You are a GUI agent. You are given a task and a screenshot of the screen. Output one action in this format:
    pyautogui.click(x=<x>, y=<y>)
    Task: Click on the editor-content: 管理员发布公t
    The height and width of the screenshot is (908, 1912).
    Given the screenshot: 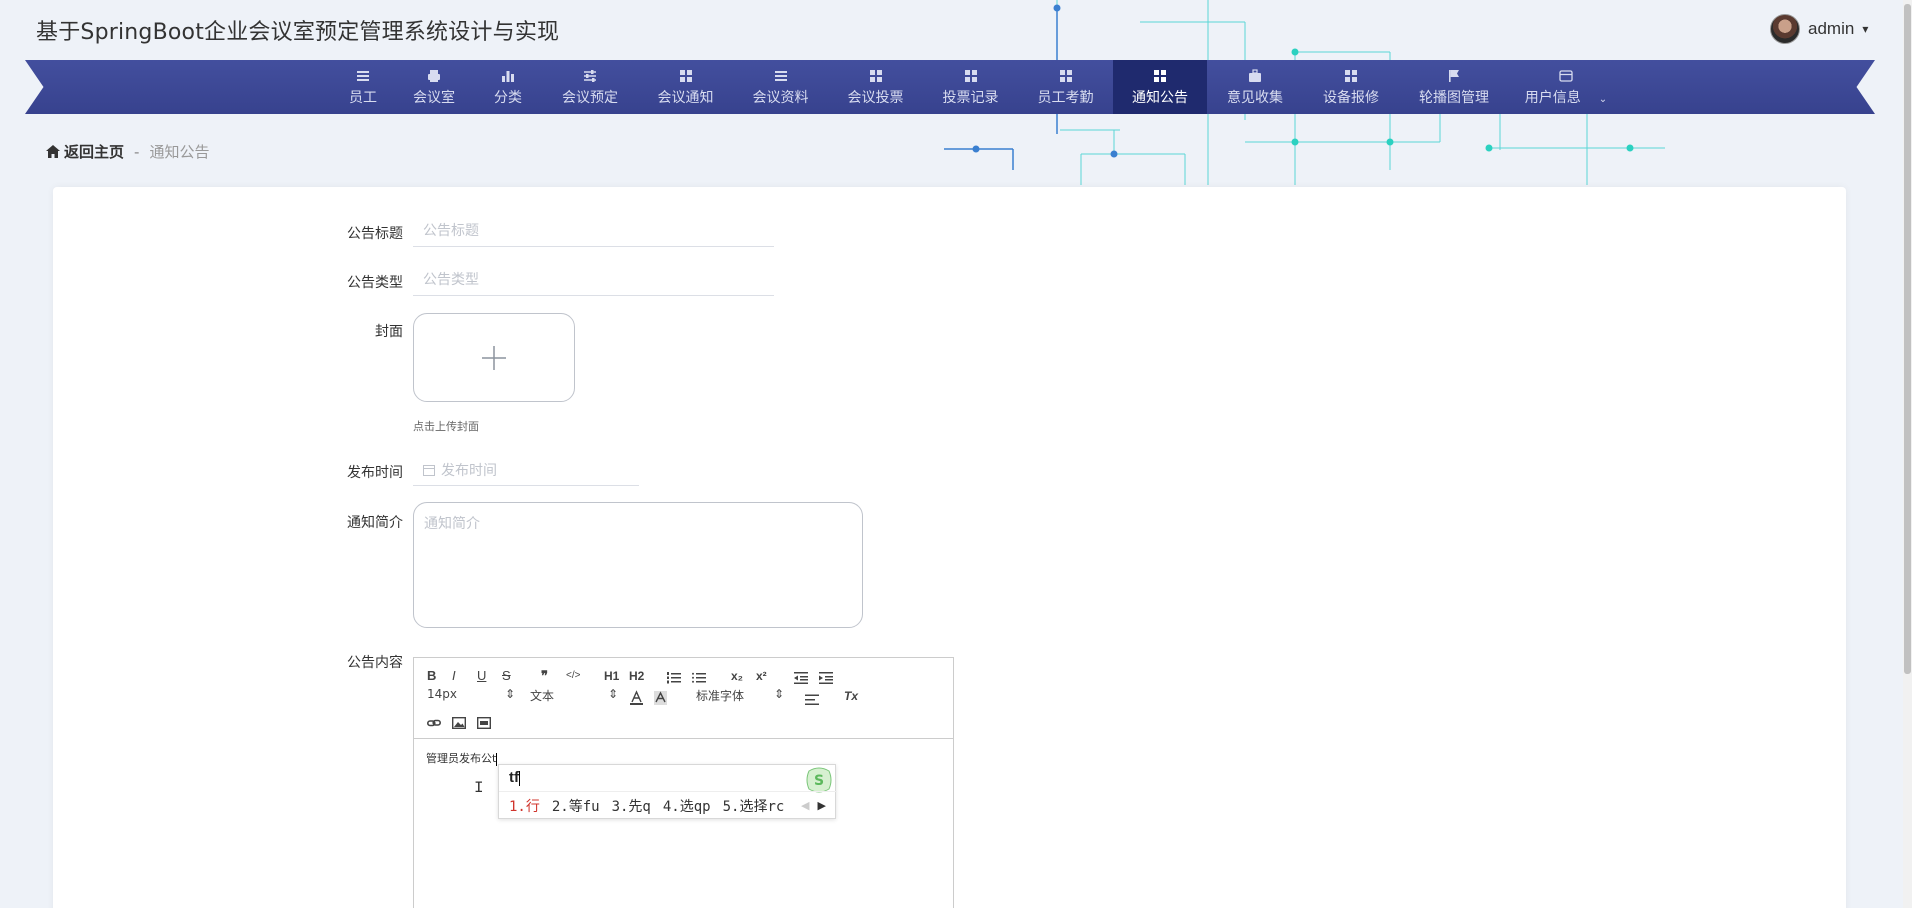 What is the action you would take?
    pyautogui.click(x=462, y=758)
    